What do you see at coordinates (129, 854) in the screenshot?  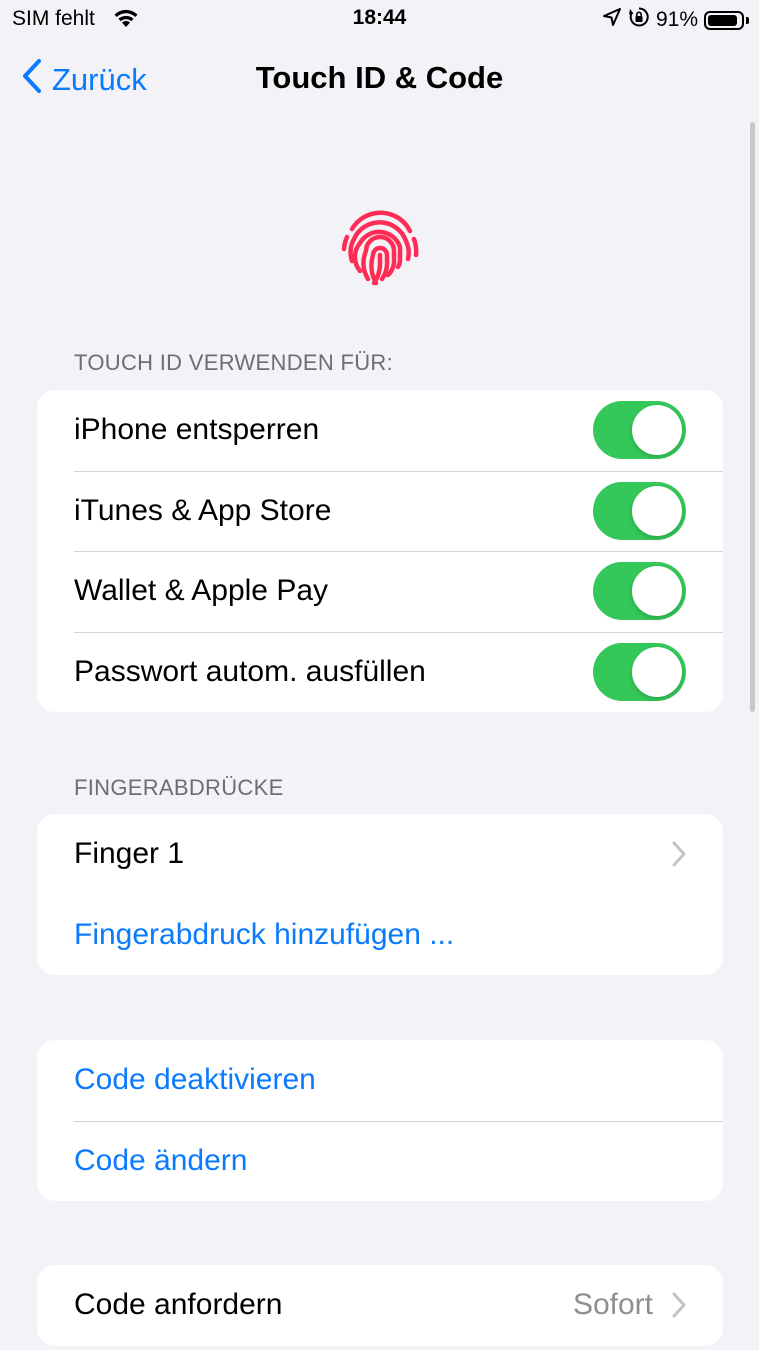 I see `row-label: Finger 1` at bounding box center [129, 854].